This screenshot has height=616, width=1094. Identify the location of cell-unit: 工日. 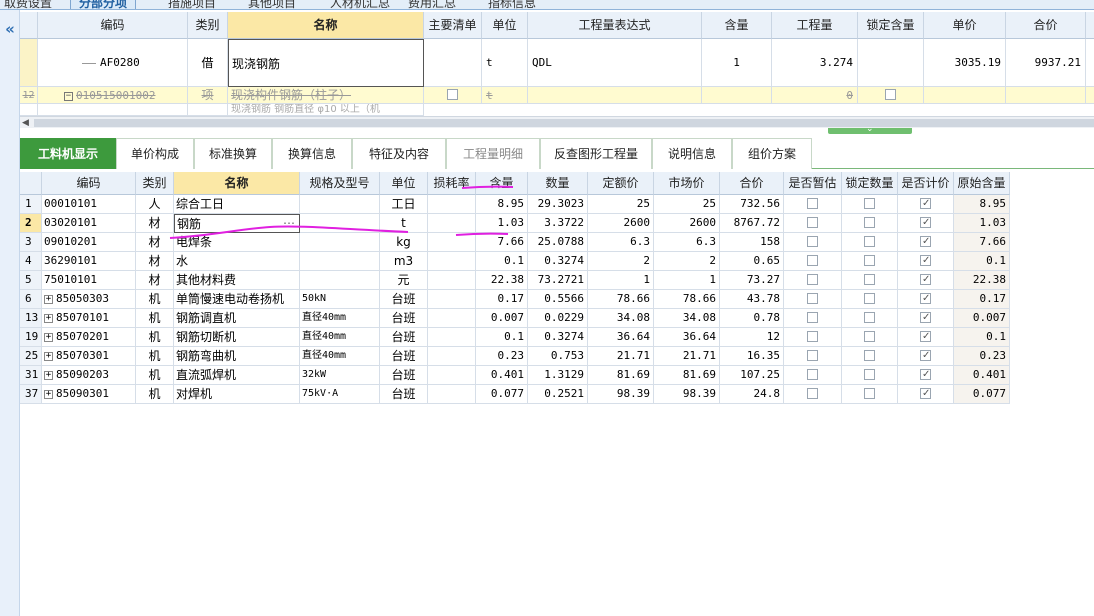
(404, 204).